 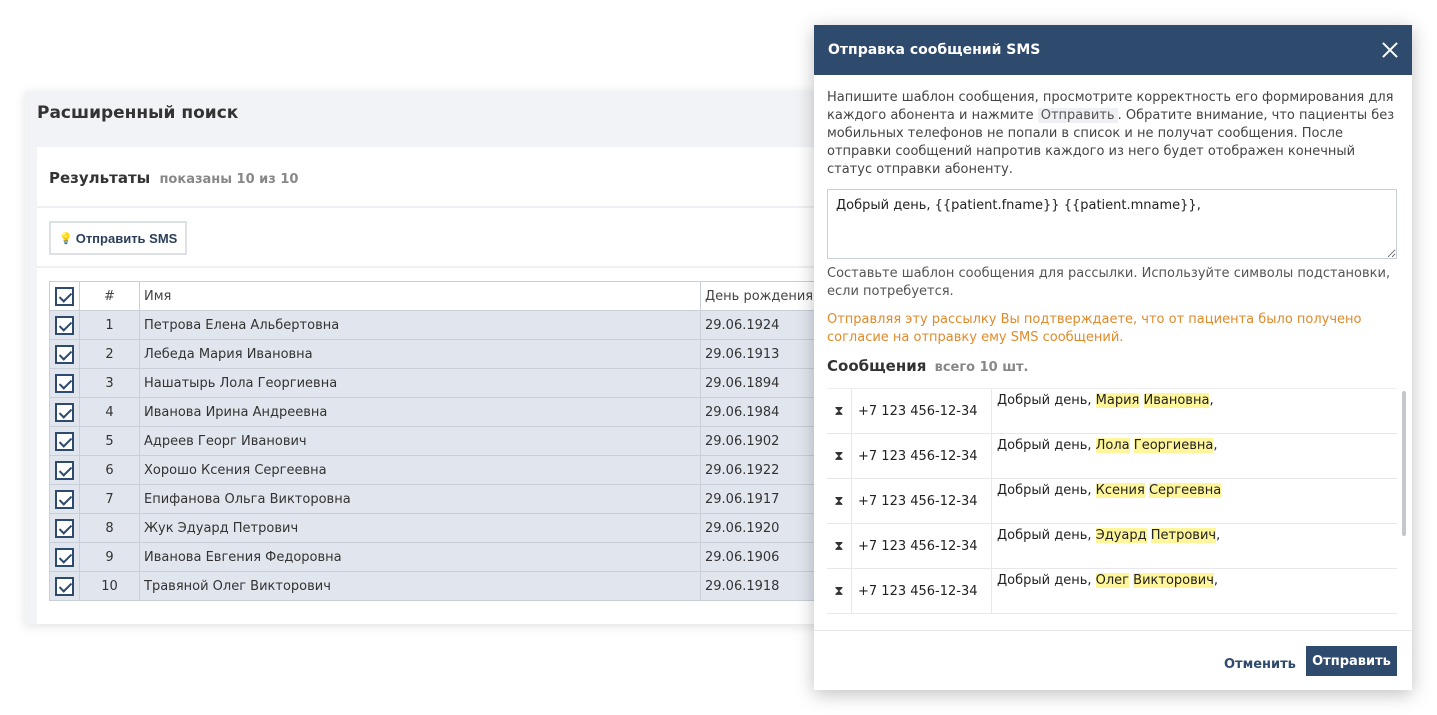 What do you see at coordinates (420, 354) in the screenshot?
I see `row-name: Лебеда Мария Ивановна` at bounding box center [420, 354].